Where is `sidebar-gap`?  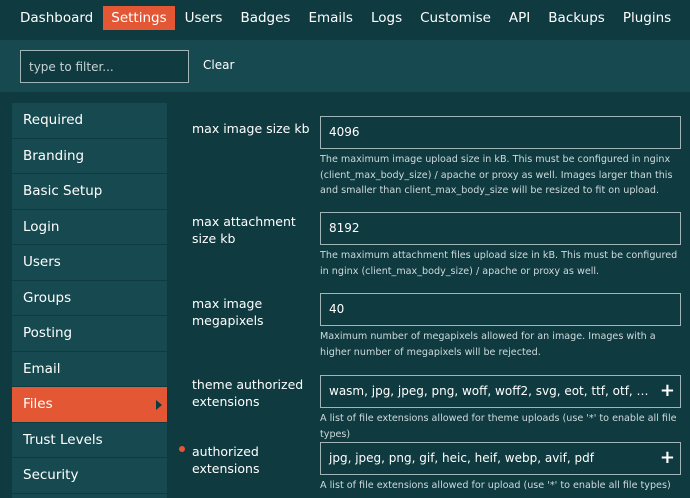 sidebar-gap is located at coordinates (84, 95).